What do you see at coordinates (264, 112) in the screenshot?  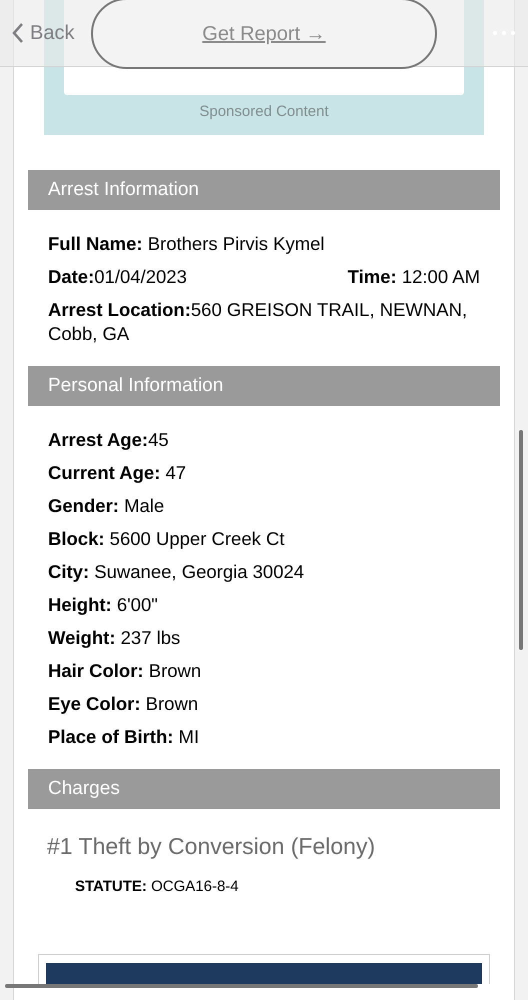 I see `sponsored-caption: Sponsored Content` at bounding box center [264, 112].